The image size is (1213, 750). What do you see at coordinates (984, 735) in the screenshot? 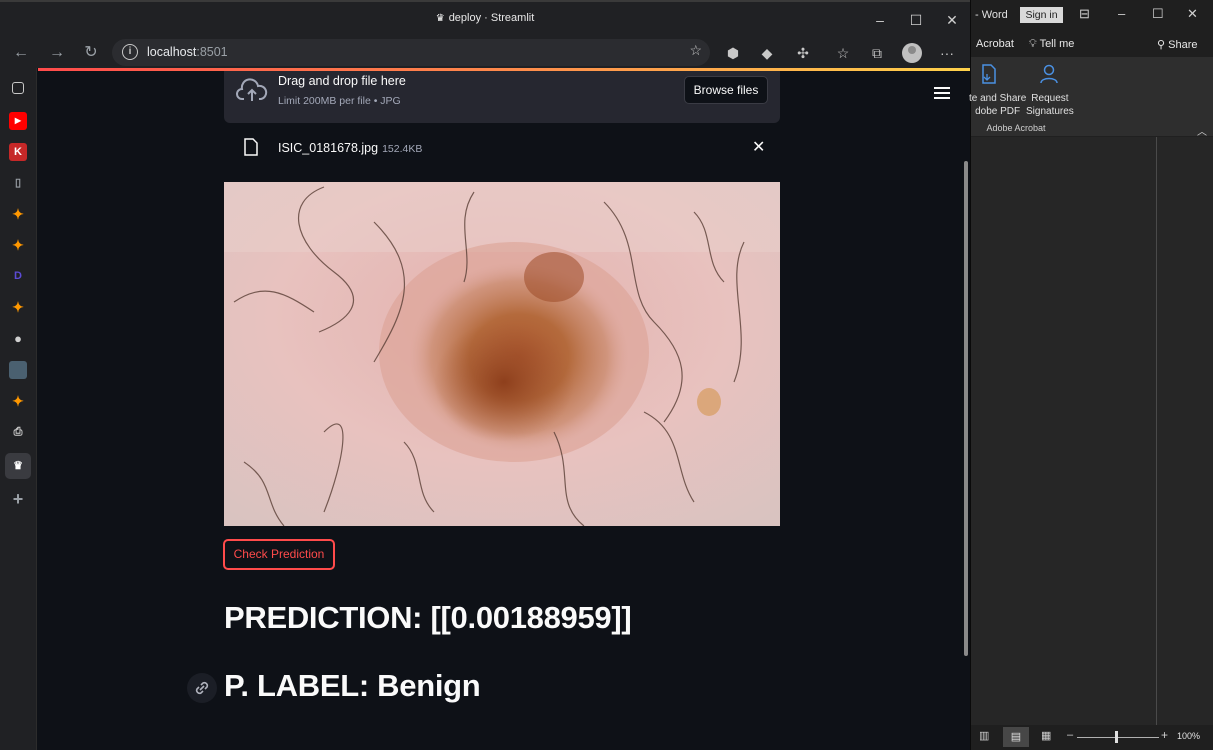
I see `read-mode-icon: ▥` at bounding box center [984, 735].